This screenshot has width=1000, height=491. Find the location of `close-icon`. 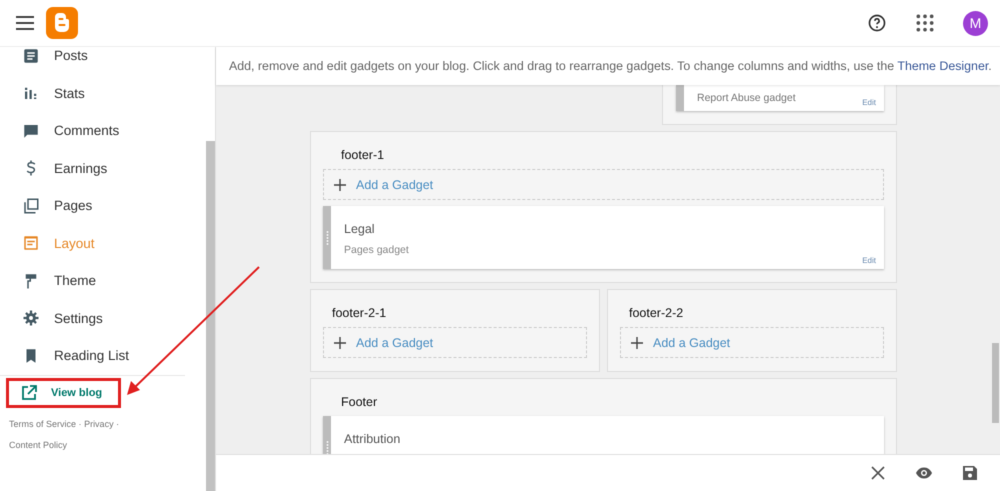

close-icon is located at coordinates (878, 473).